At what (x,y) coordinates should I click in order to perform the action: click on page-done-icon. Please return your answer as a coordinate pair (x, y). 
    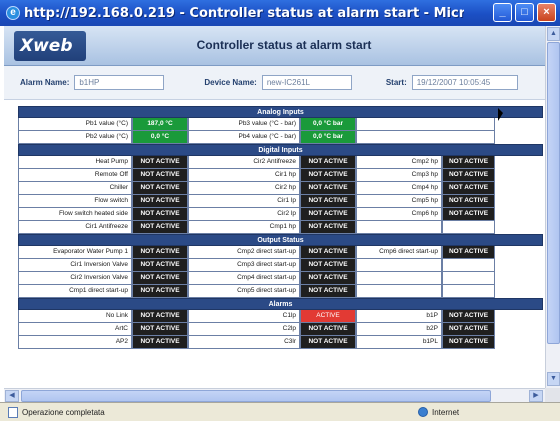
    Looking at the image, I should click on (13, 412).